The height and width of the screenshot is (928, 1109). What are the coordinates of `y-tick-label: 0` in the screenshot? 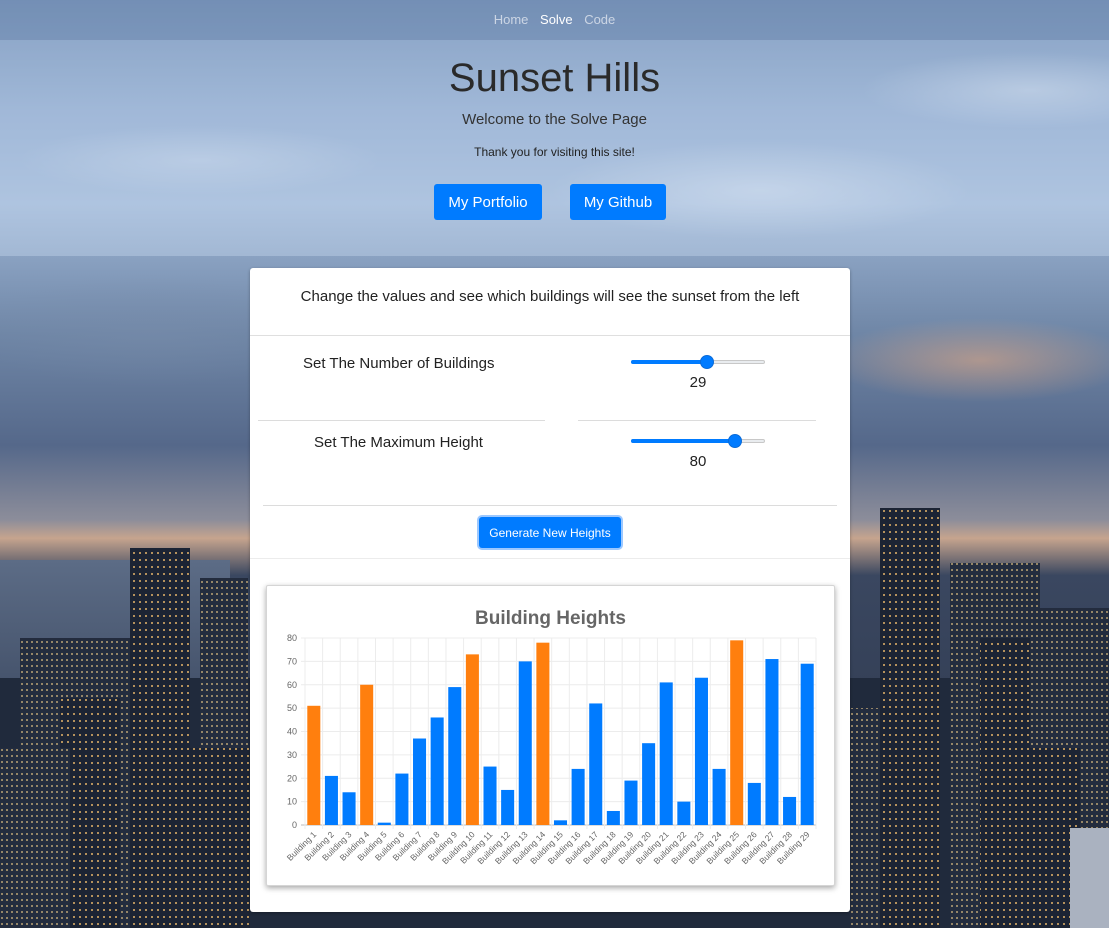 It's located at (294, 825).